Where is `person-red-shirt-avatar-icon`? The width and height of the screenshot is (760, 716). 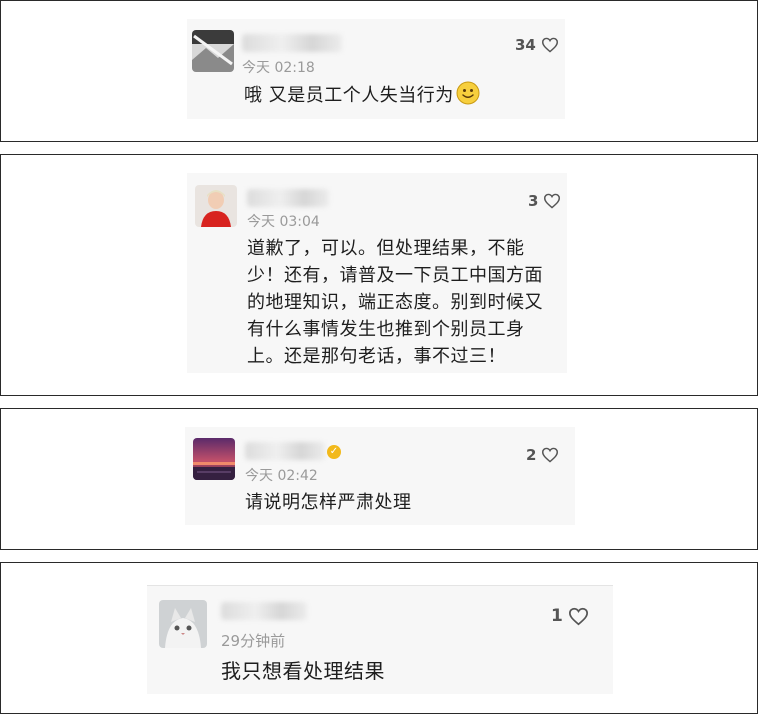
person-red-shirt-avatar-icon is located at coordinates (216, 206).